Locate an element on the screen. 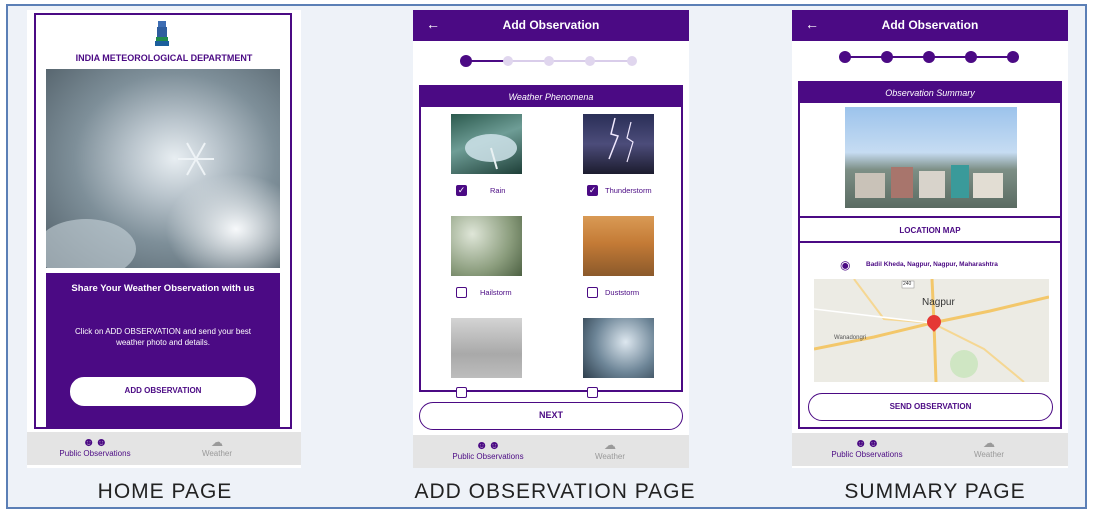  checkbox-snow is located at coordinates (592, 392).